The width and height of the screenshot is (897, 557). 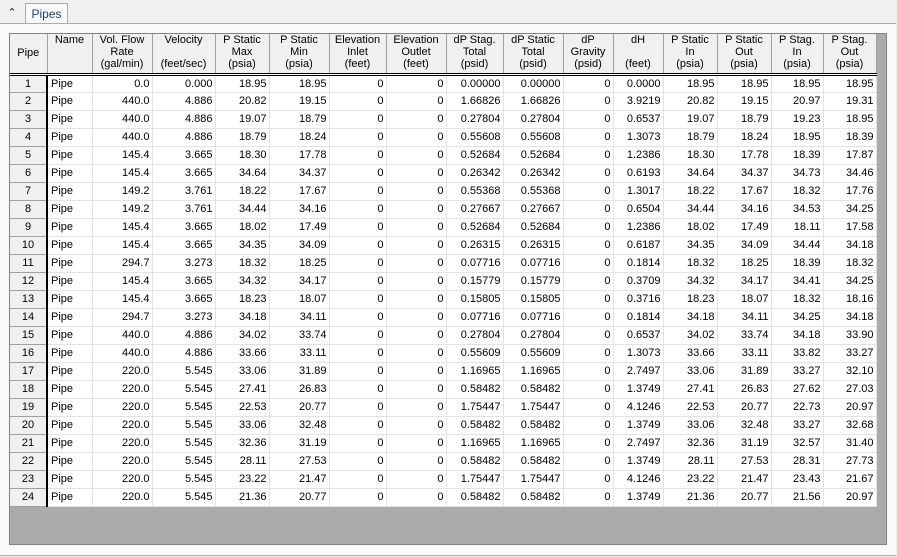 What do you see at coordinates (12, 13) in the screenshot?
I see `collapse-chevron-icon: ⌃` at bounding box center [12, 13].